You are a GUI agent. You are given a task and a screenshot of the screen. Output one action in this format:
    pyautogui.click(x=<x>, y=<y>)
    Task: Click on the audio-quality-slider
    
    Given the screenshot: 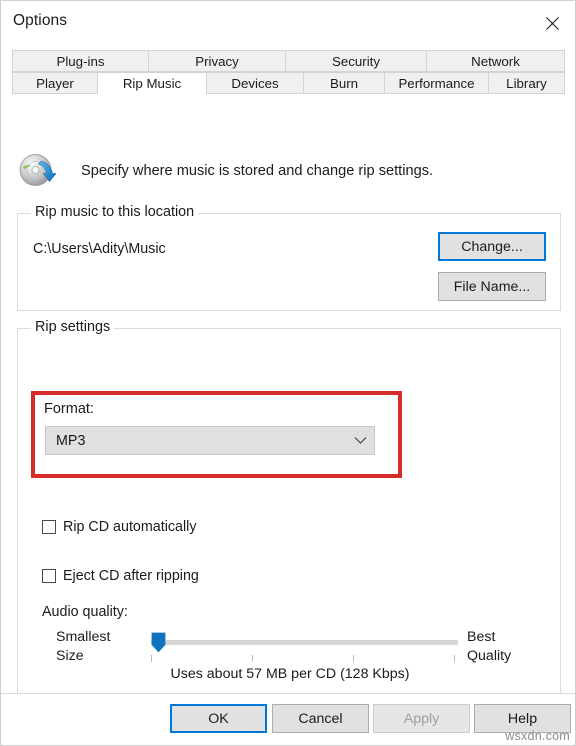 What is the action you would take?
    pyautogui.click(x=303, y=647)
    